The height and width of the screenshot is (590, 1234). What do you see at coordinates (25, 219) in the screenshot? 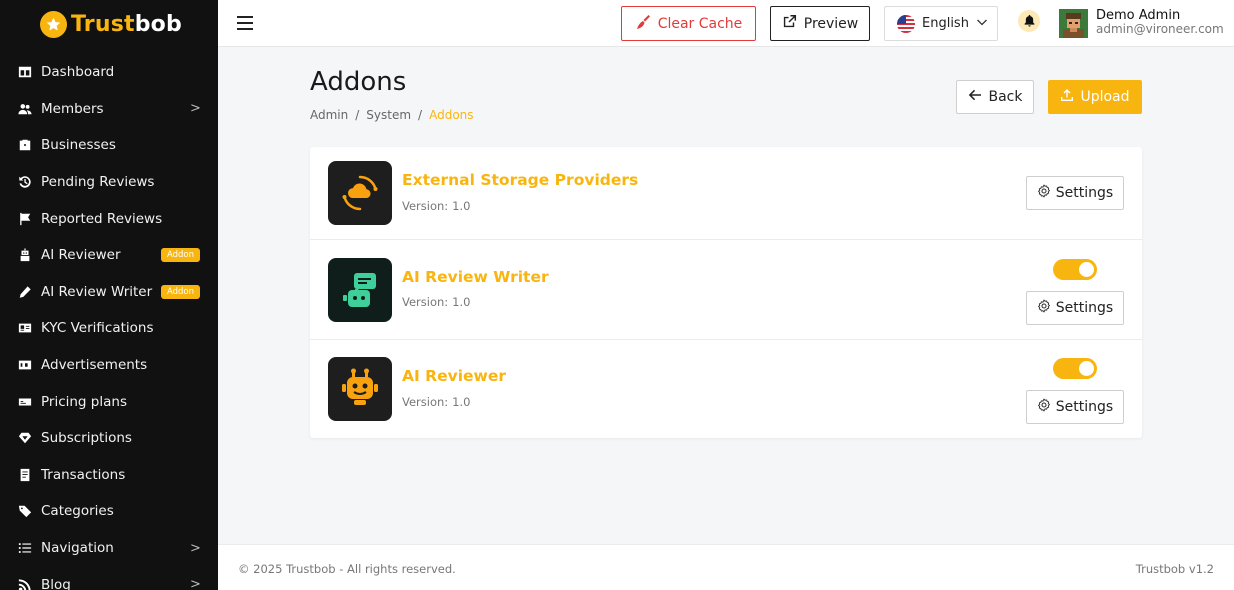
I see `flag-icon` at bounding box center [25, 219].